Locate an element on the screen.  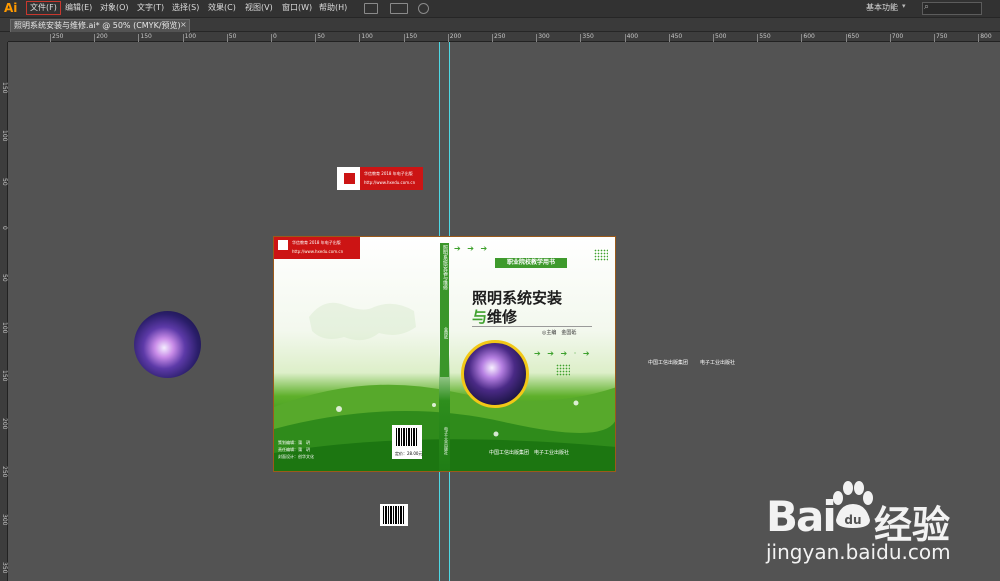
menu-edit: 编辑(E) is located at coordinates (78, 8).